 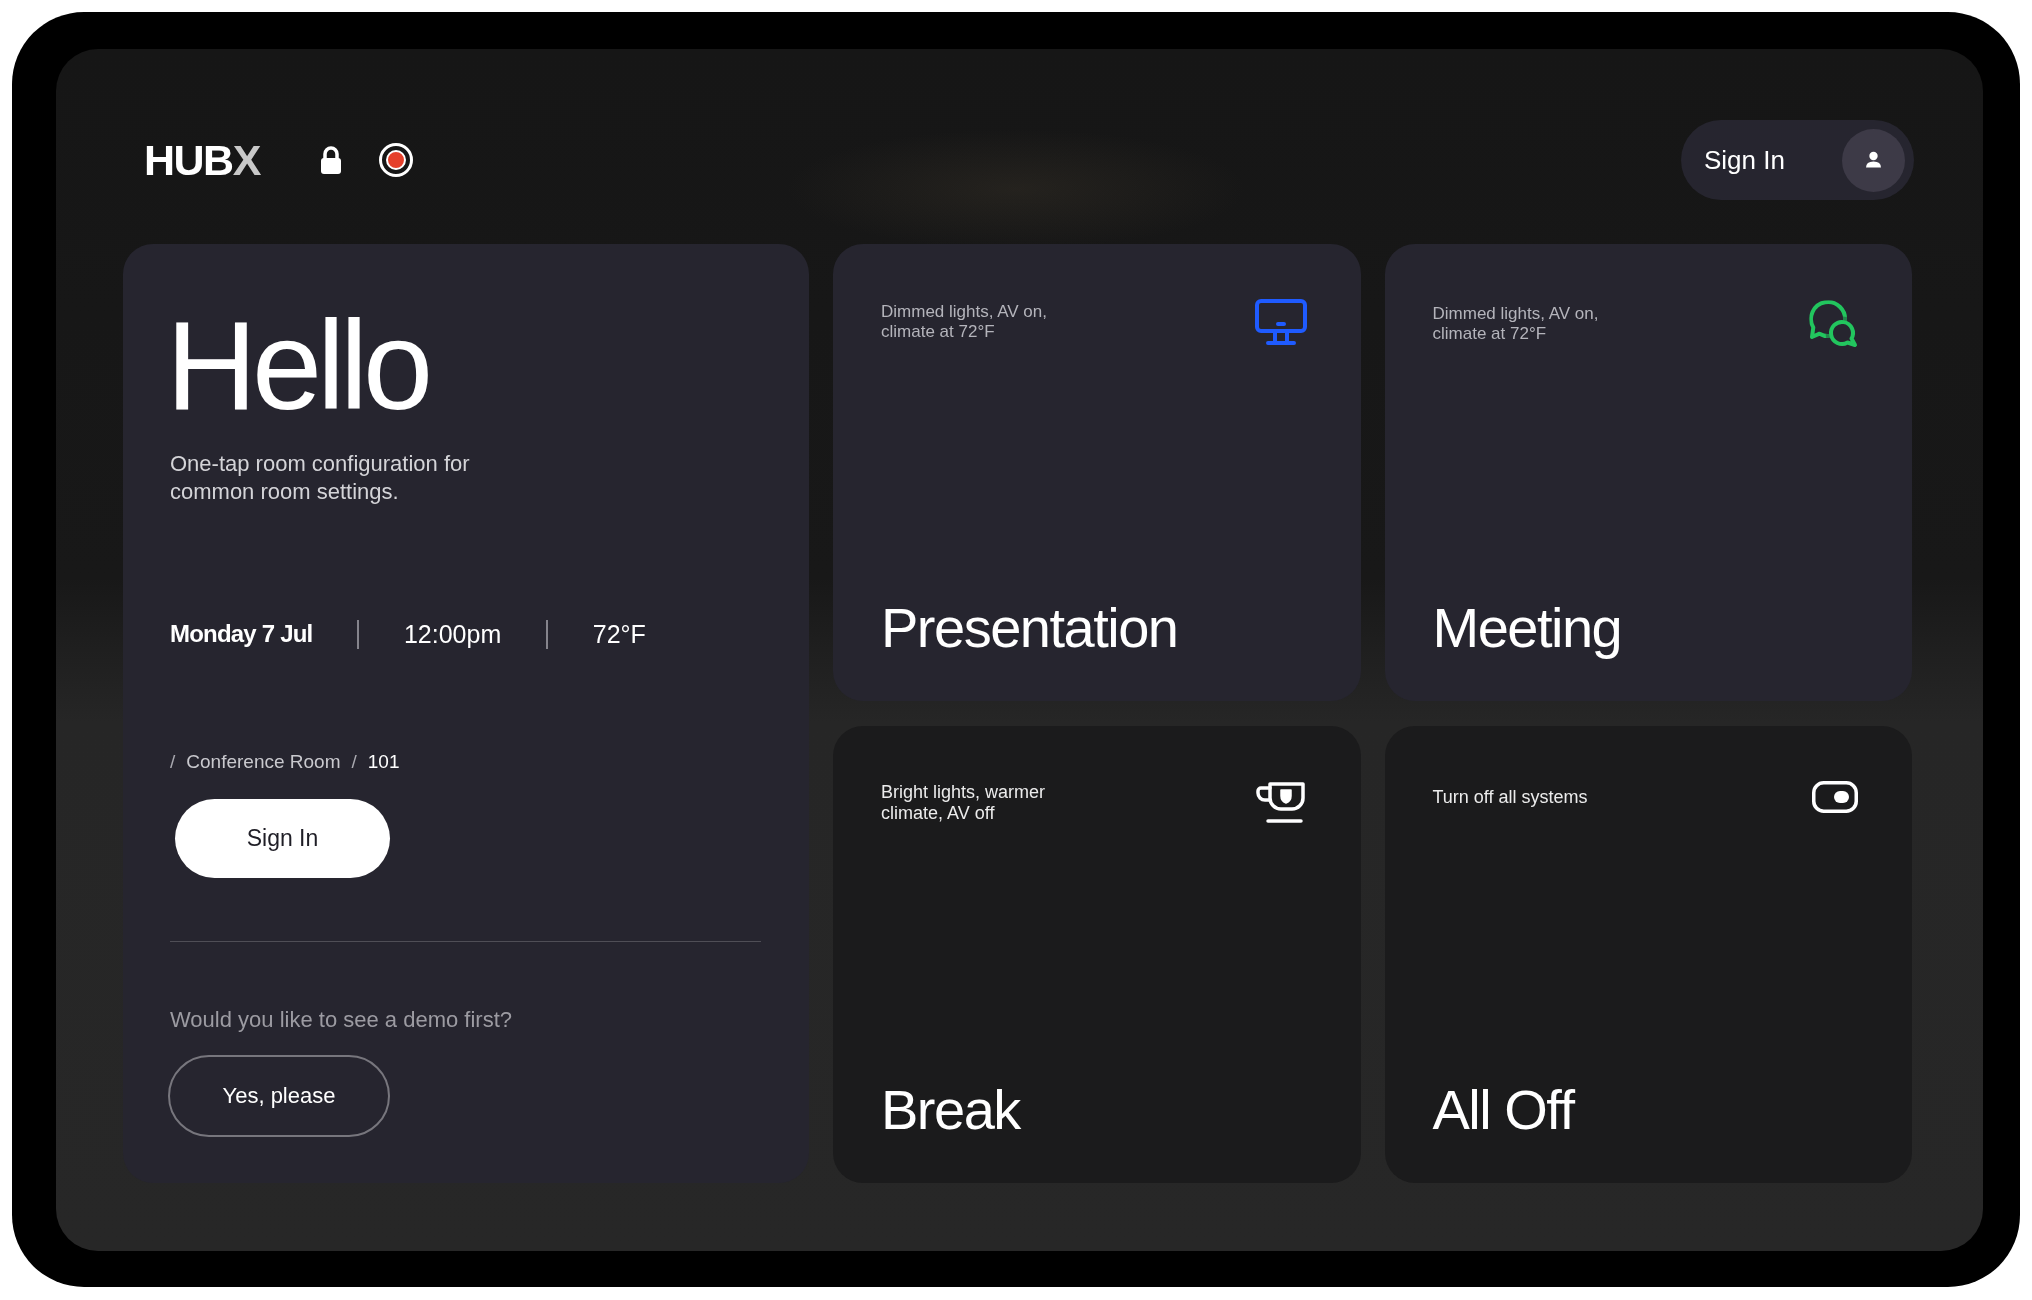 I want to click on demo-prompt: Would you like to see a demo first?, so click(x=341, y=1020).